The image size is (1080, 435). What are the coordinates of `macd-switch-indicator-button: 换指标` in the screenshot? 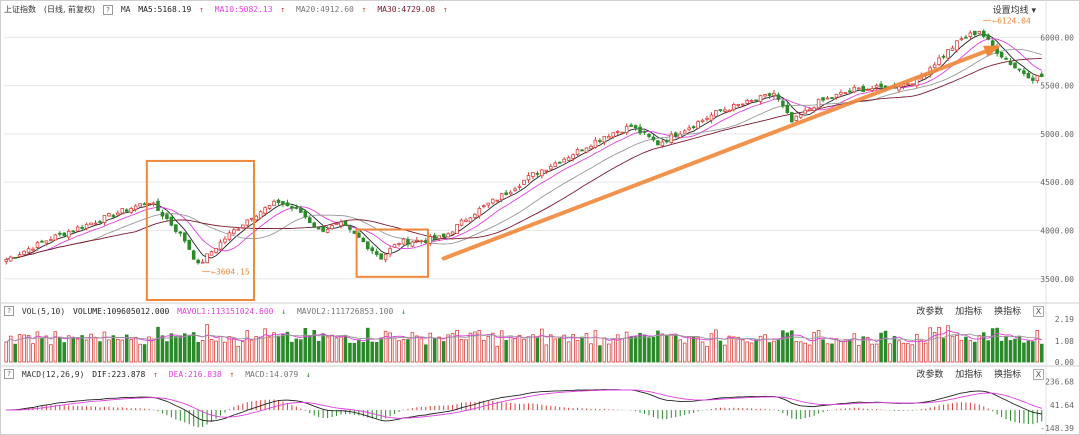 It's located at (1007, 375).